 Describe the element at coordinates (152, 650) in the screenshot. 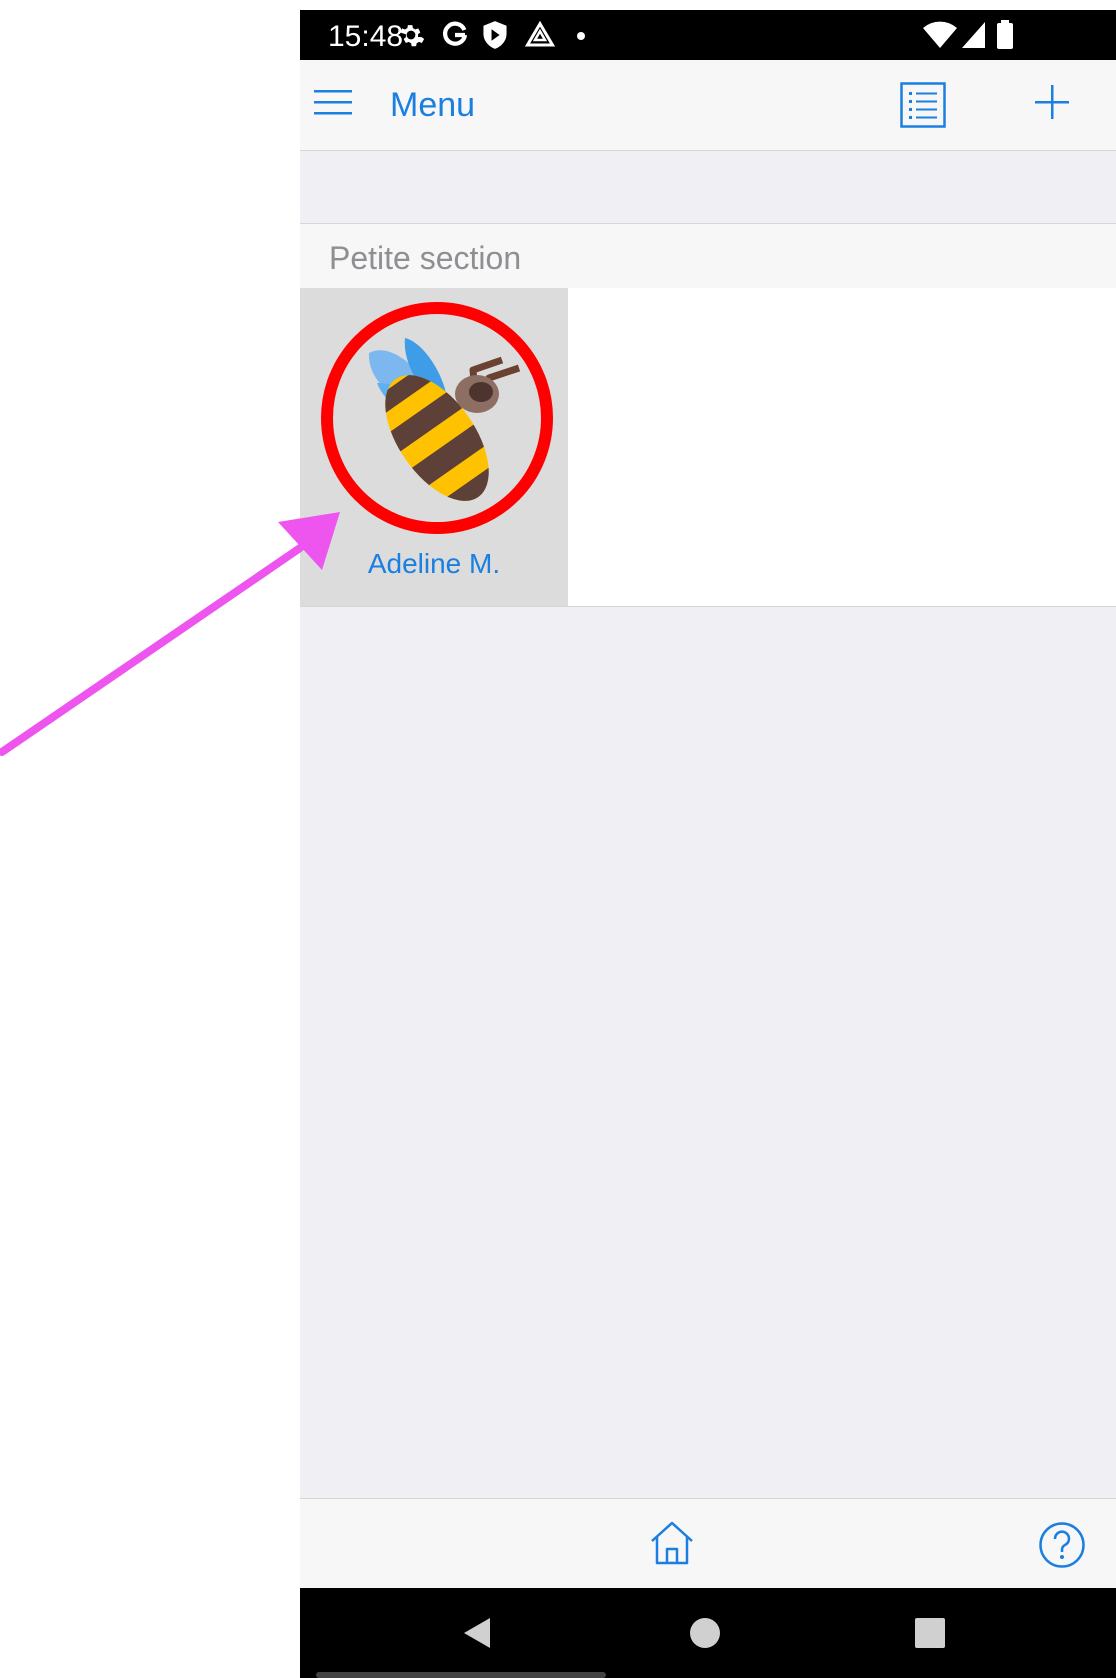

I see `arrow-shaft` at that location.